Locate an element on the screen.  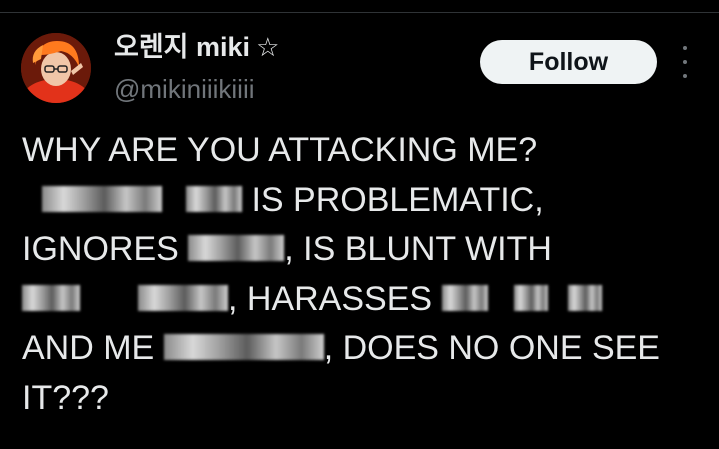
author-handle: @mikiniiikiiii is located at coordinates (184, 89).